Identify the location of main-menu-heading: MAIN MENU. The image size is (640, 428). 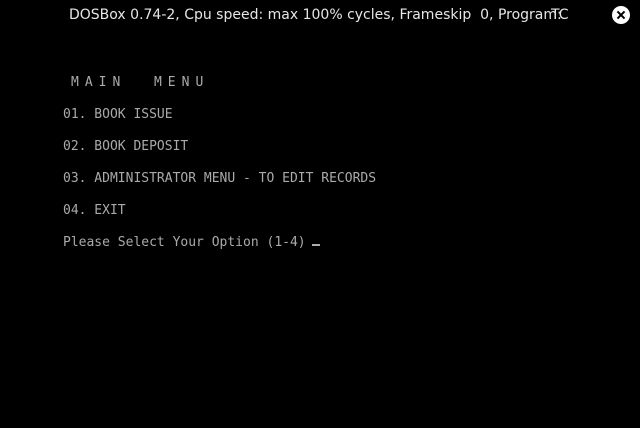
(140, 82).